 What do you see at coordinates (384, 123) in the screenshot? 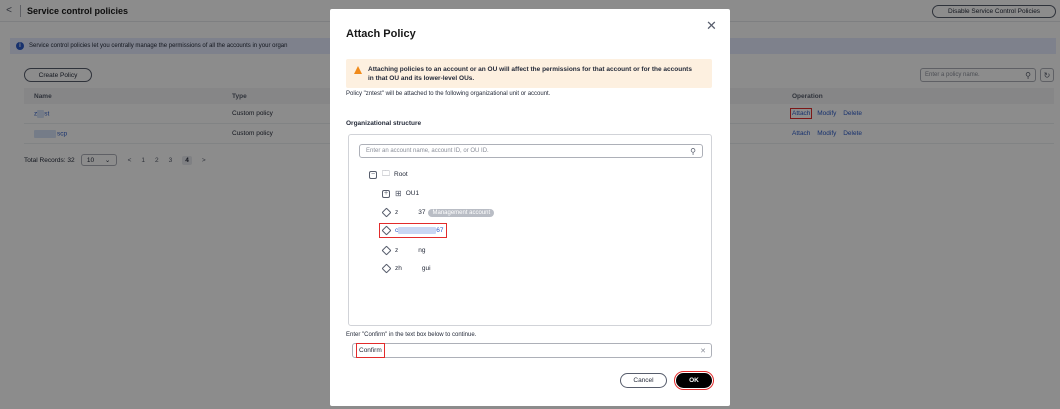
I see `org-structure-label: Organizational structure` at bounding box center [384, 123].